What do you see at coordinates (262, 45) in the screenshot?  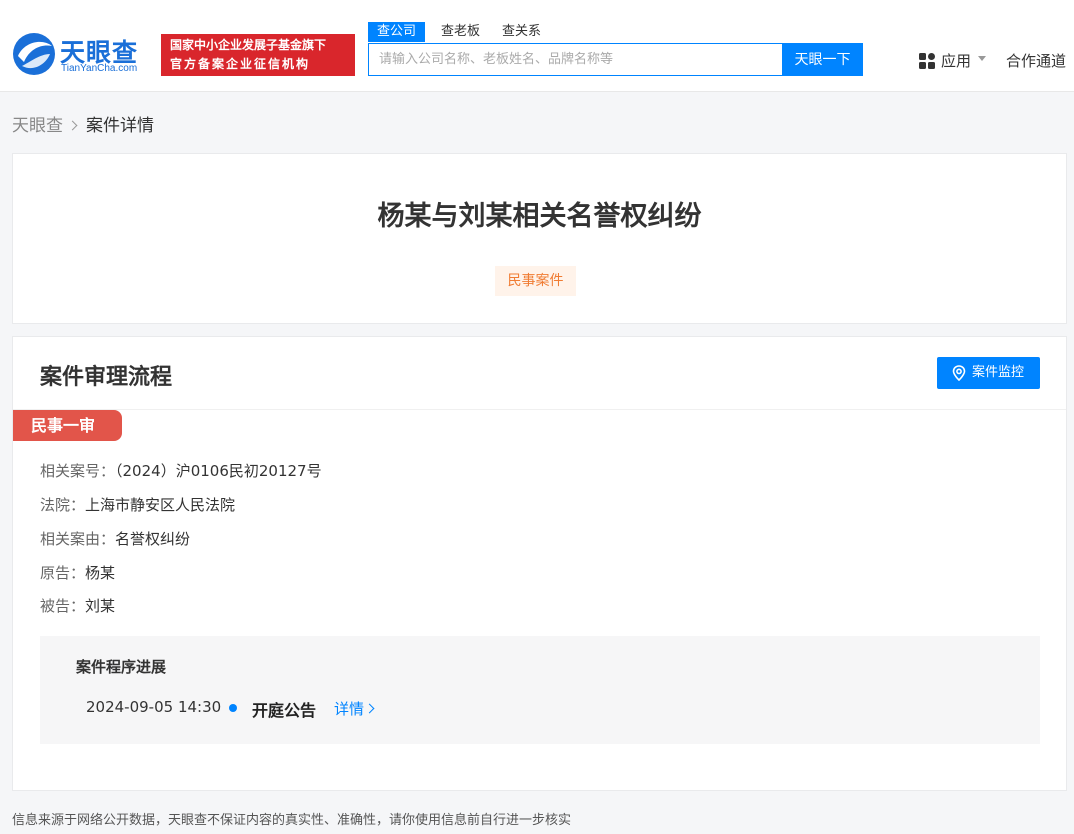 I see `badge-line-1: 国家中小企业发展子基金旗下` at bounding box center [262, 45].